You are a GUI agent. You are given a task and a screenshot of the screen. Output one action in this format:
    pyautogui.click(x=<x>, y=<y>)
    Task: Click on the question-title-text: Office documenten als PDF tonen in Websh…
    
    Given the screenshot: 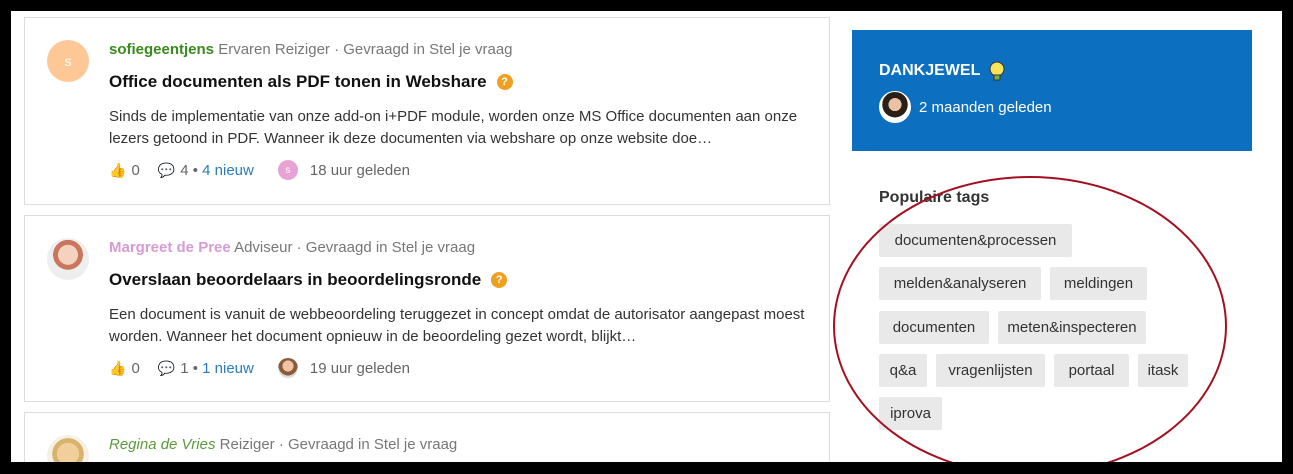 What is the action you would take?
    pyautogui.click(x=298, y=82)
    